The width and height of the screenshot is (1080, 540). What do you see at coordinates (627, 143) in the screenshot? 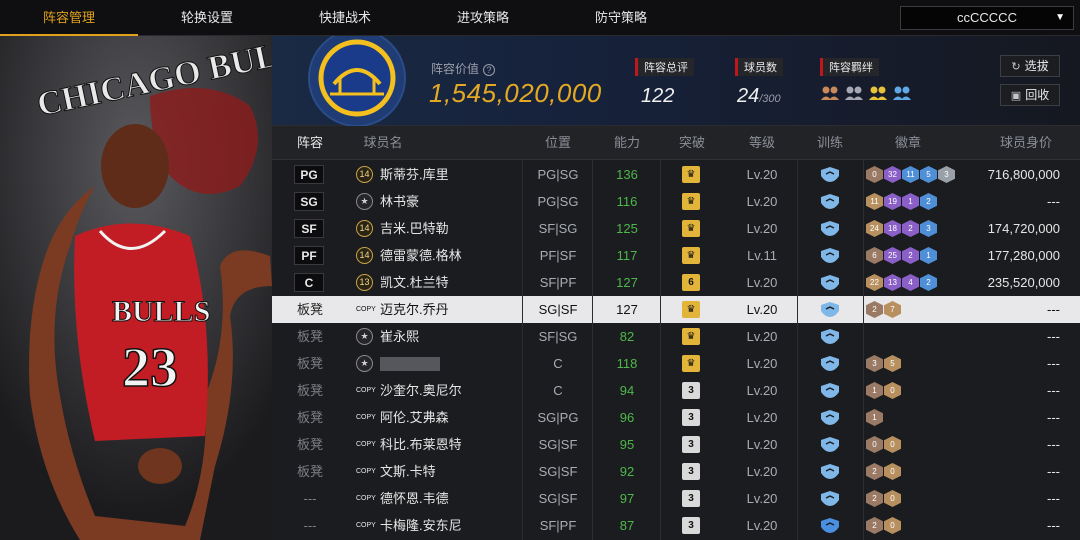
I see `col-rating: 能力` at bounding box center [627, 143].